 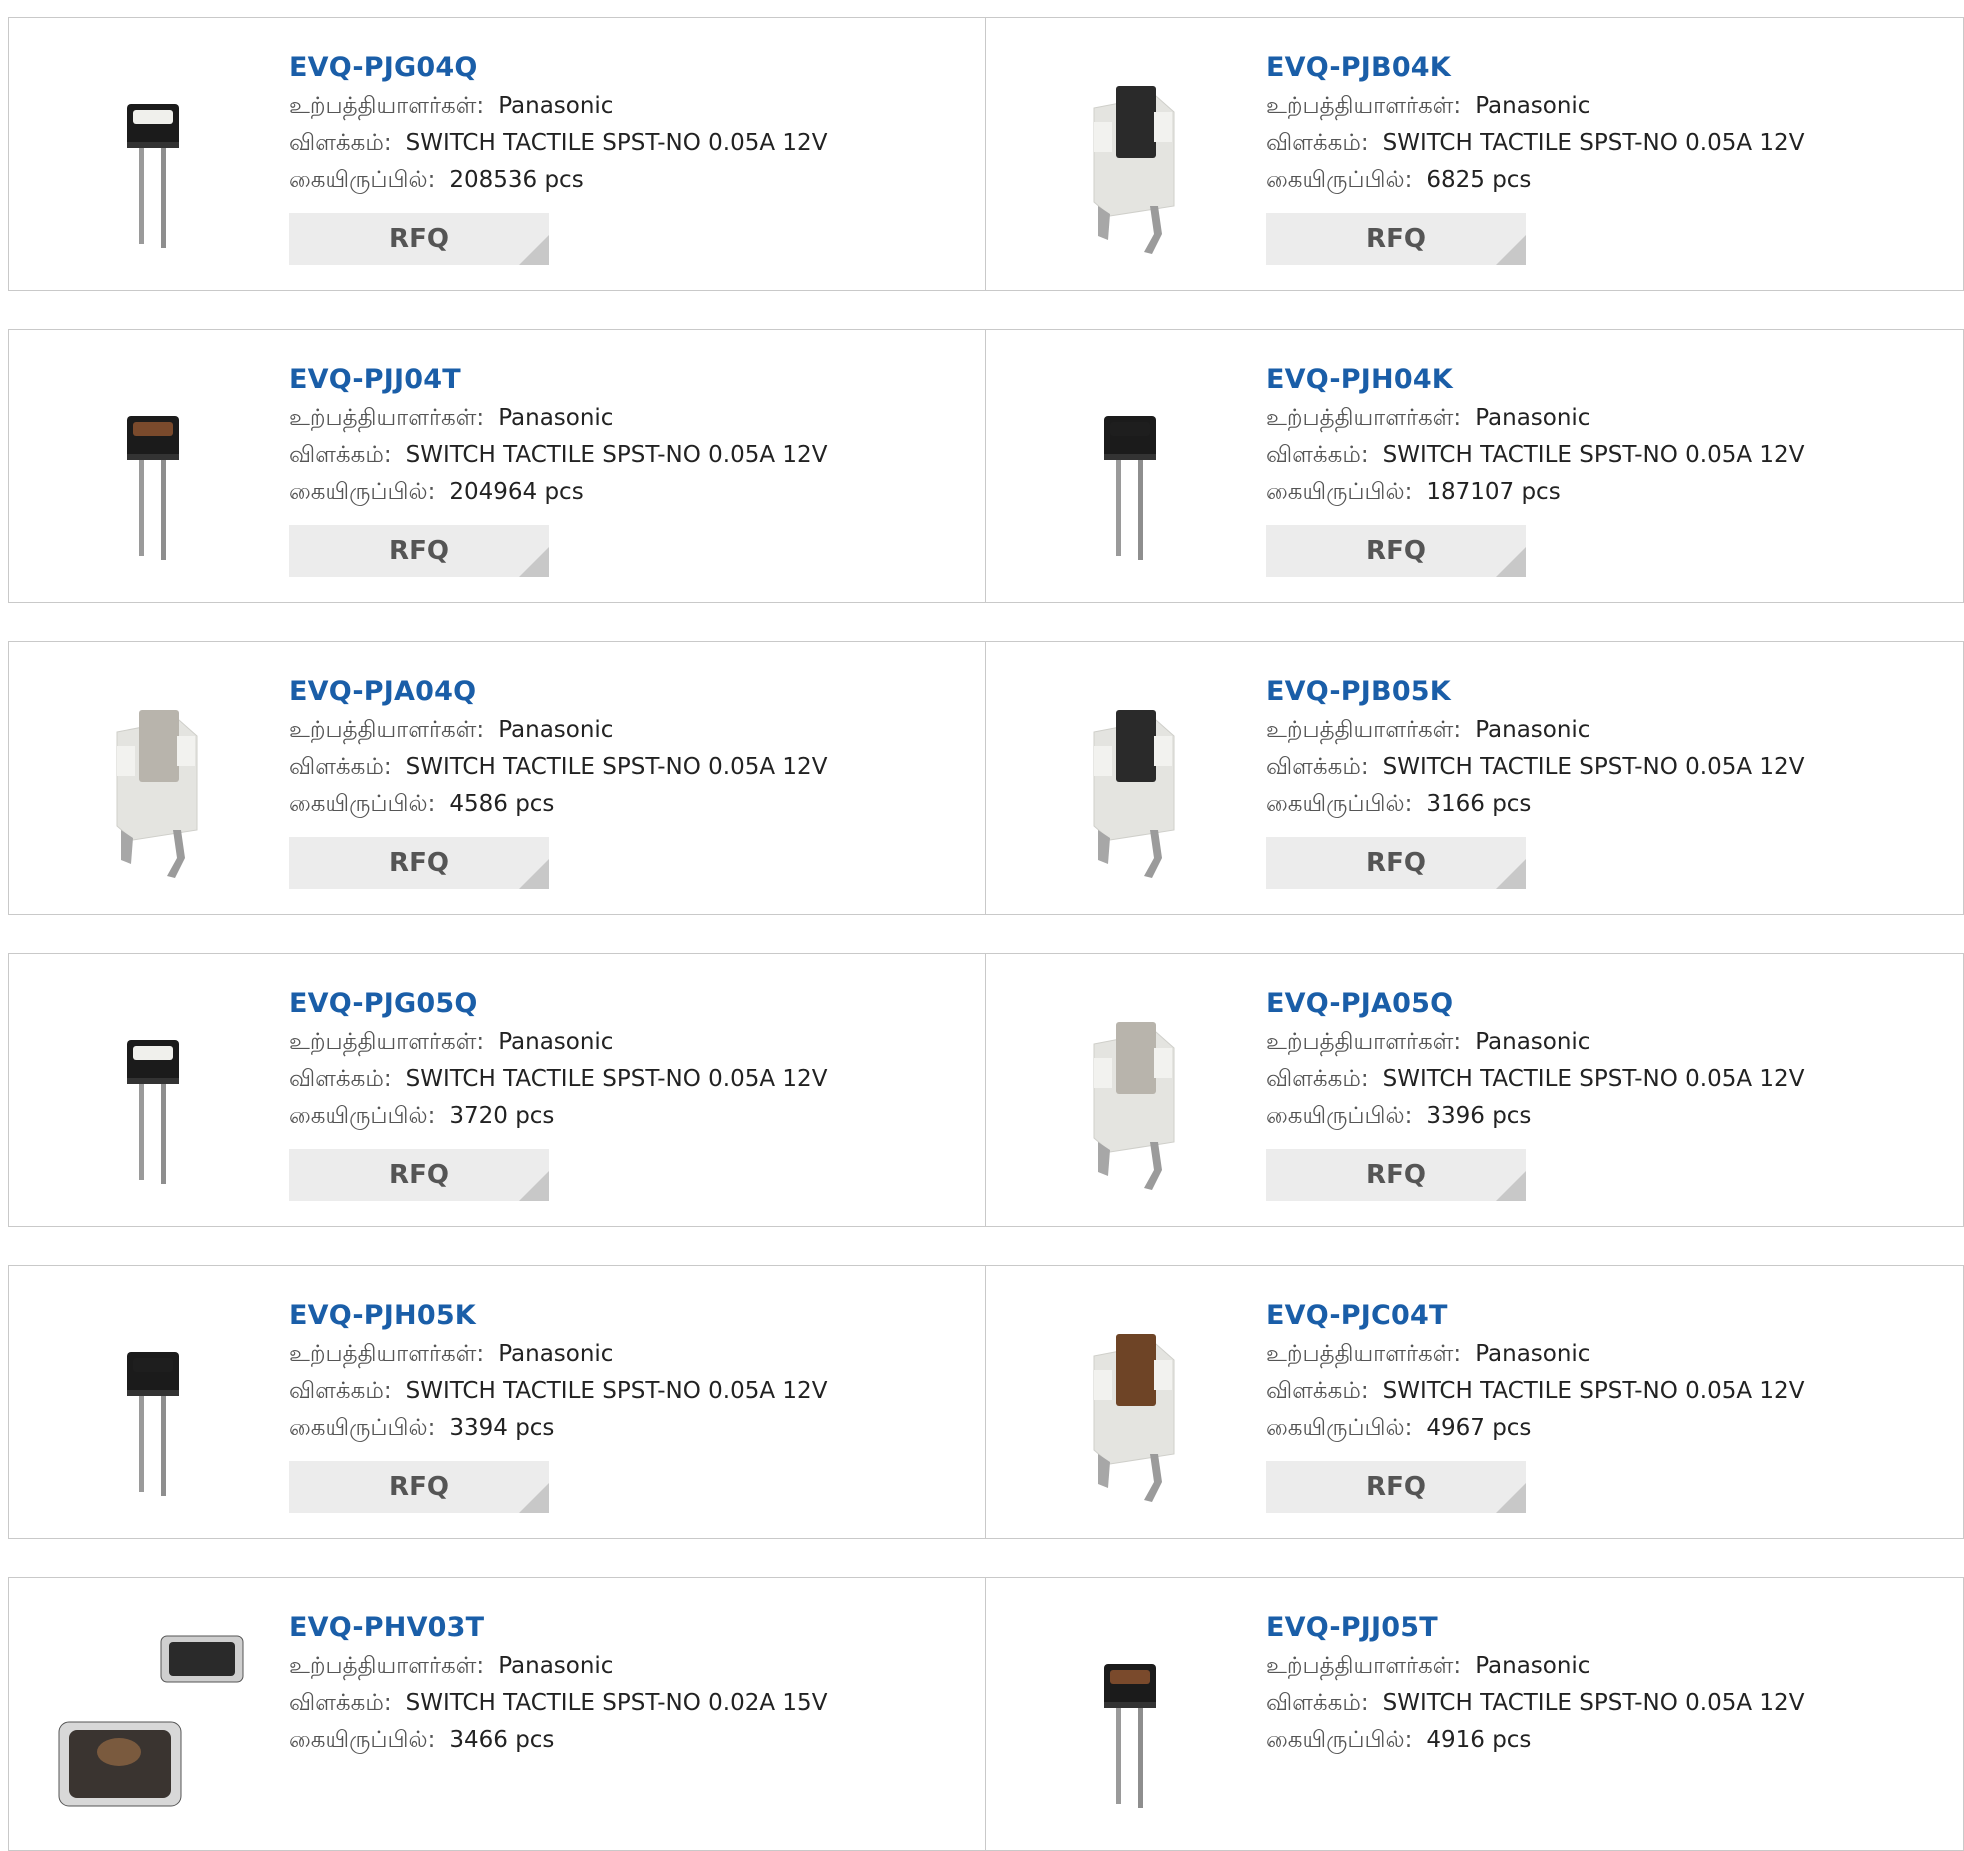 I want to click on stock-value: 208536 pcs, so click(x=516, y=180).